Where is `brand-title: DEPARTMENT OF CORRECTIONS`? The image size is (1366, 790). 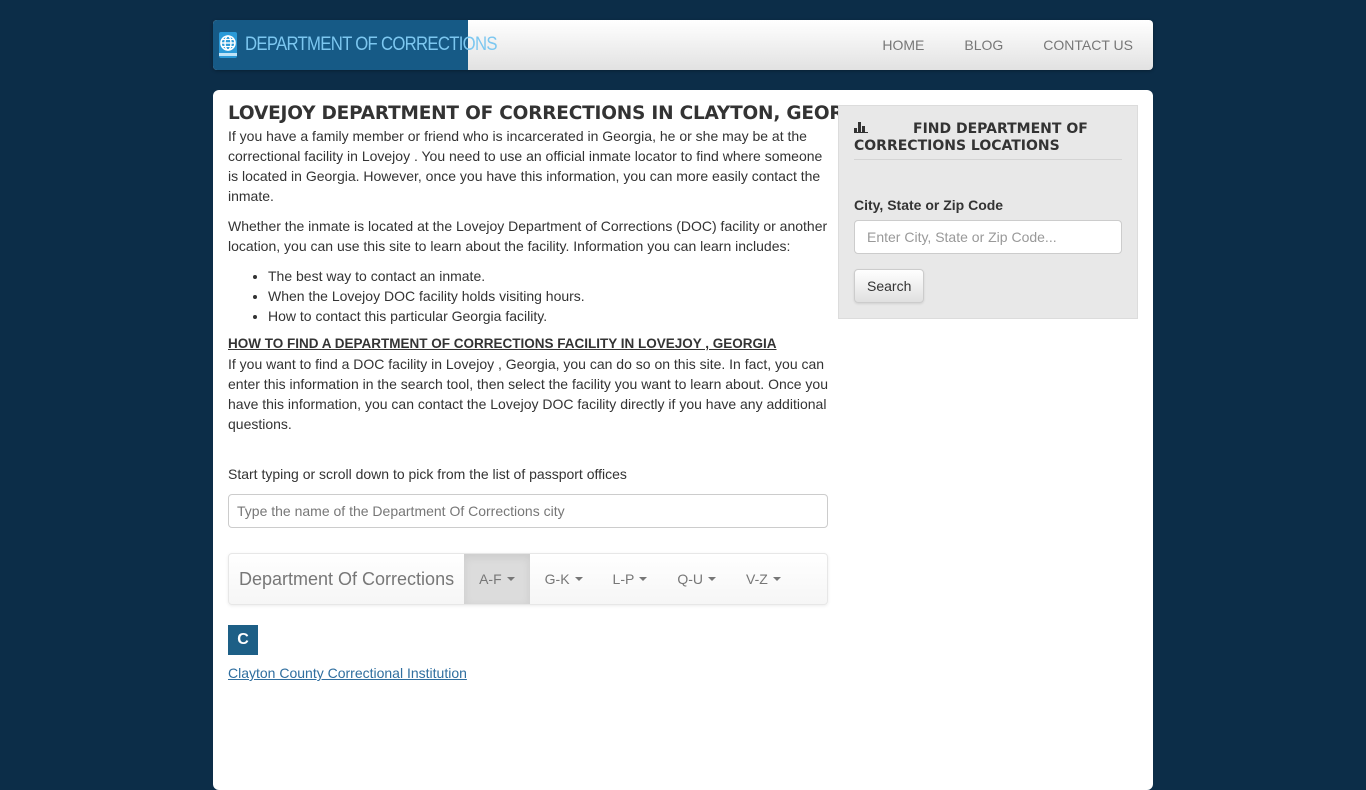 brand-title: DEPARTMENT OF CORRECTIONS is located at coordinates (371, 44).